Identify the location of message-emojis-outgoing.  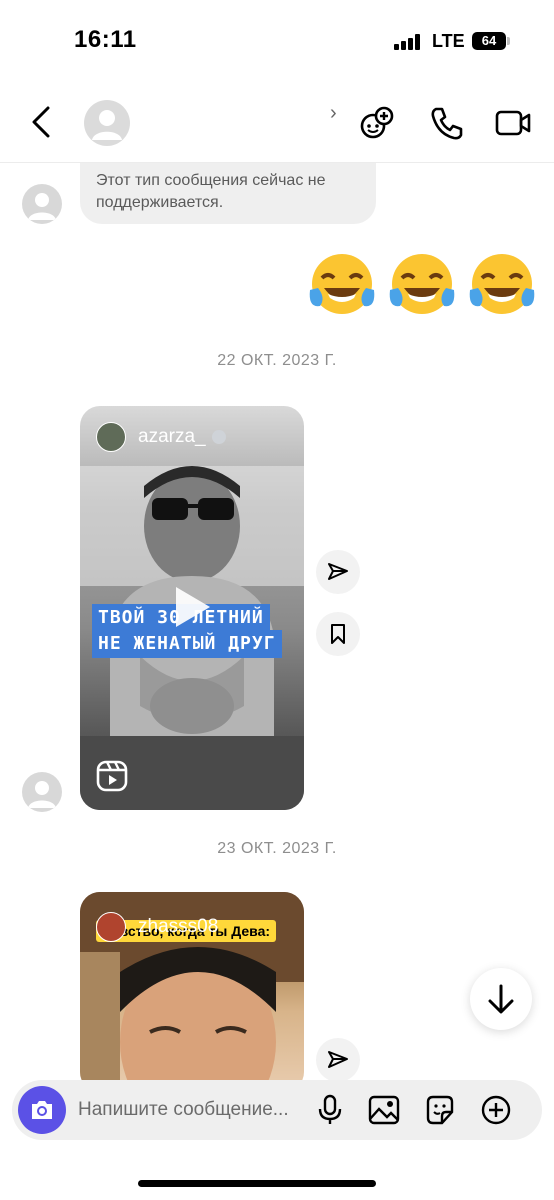
(426, 287).